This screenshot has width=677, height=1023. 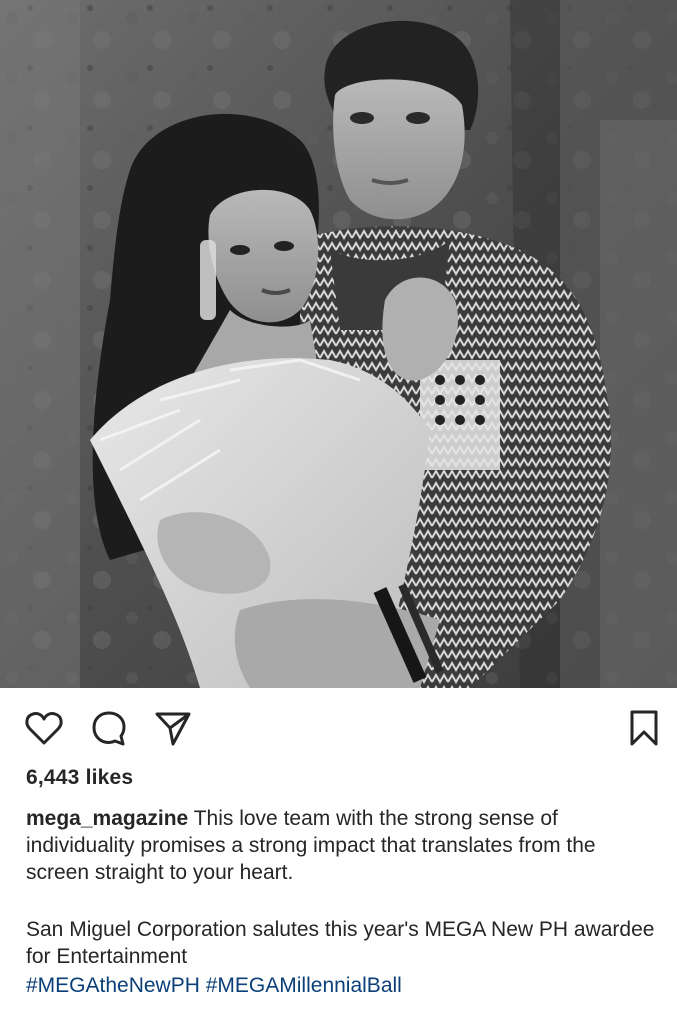 I want to click on hashtag-link: #MEGAtheNewPH, so click(x=113, y=985).